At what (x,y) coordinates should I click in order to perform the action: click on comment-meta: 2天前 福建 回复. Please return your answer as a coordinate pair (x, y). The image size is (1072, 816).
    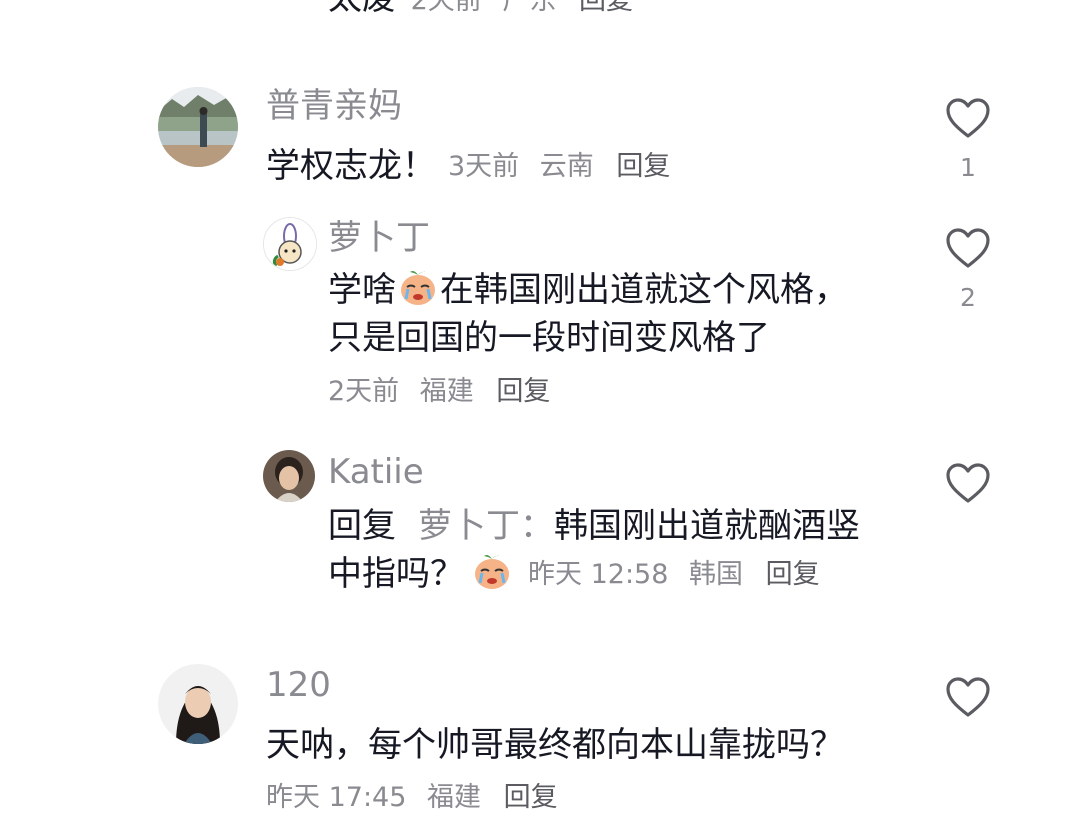
    Looking at the image, I should click on (439, 392).